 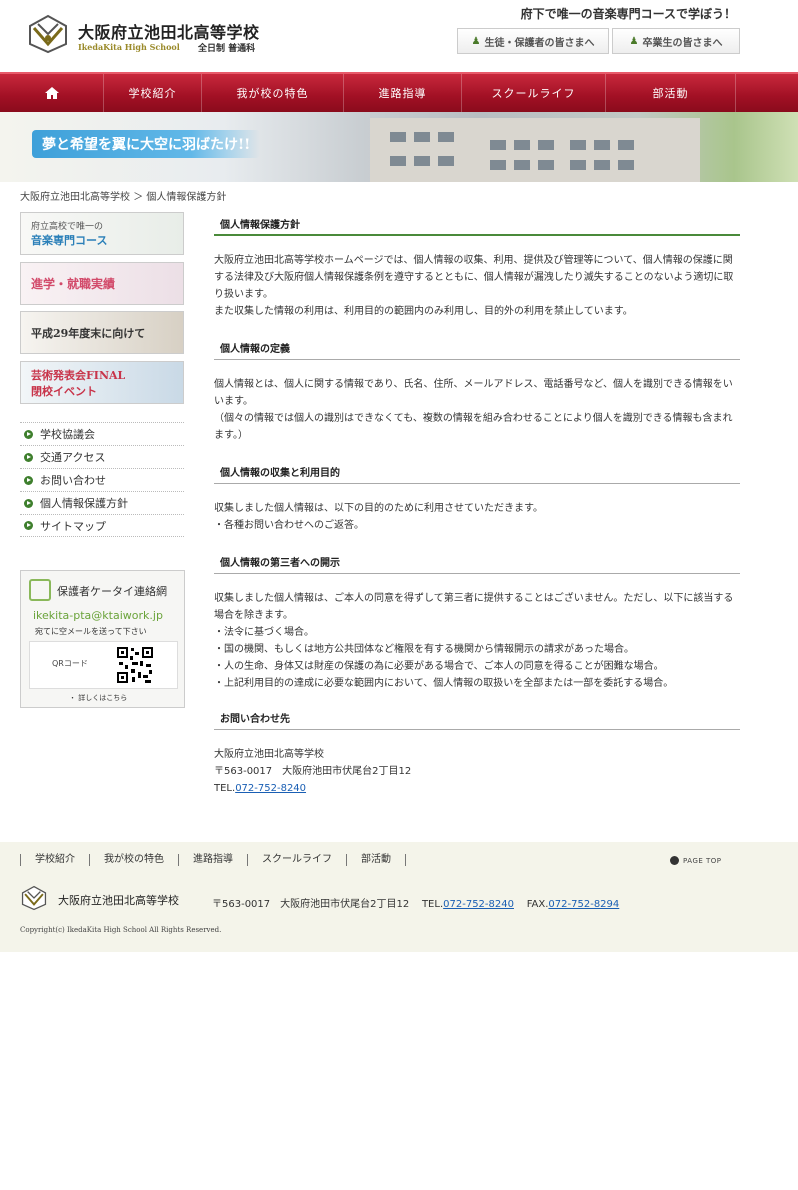 I want to click on tel-label: TEL., so click(x=225, y=788).